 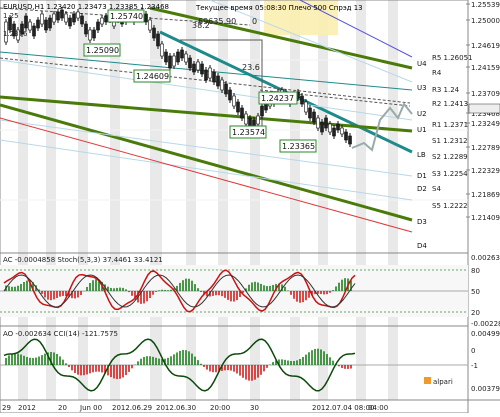 What do you see at coordinates (450, 104) in the screenshot?
I see `ghost-pivot-label: R2 1.2413` at bounding box center [450, 104].